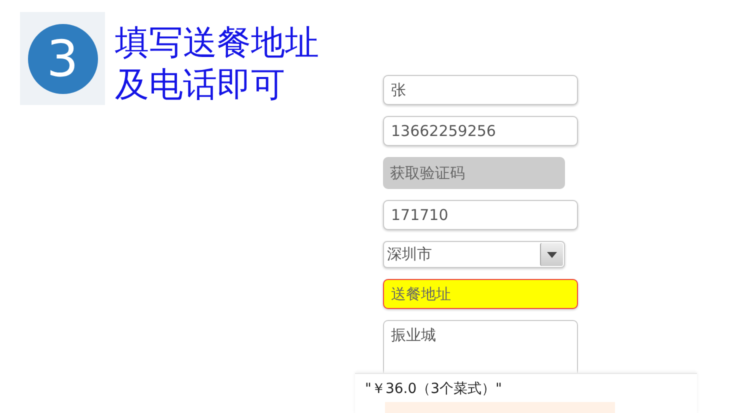  What do you see at coordinates (200, 85) in the screenshot?
I see `instruction-text: 及电话即可` at bounding box center [200, 85].